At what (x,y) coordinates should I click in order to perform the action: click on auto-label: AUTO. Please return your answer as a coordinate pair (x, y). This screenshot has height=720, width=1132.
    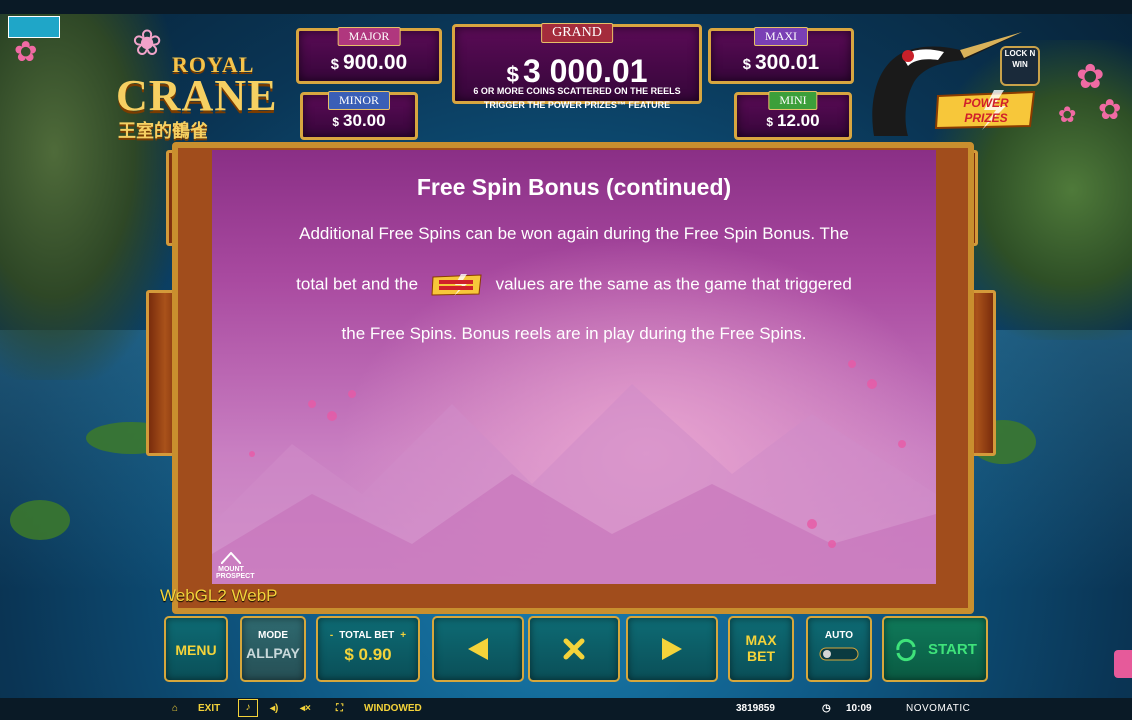
    Looking at the image, I should click on (839, 635).